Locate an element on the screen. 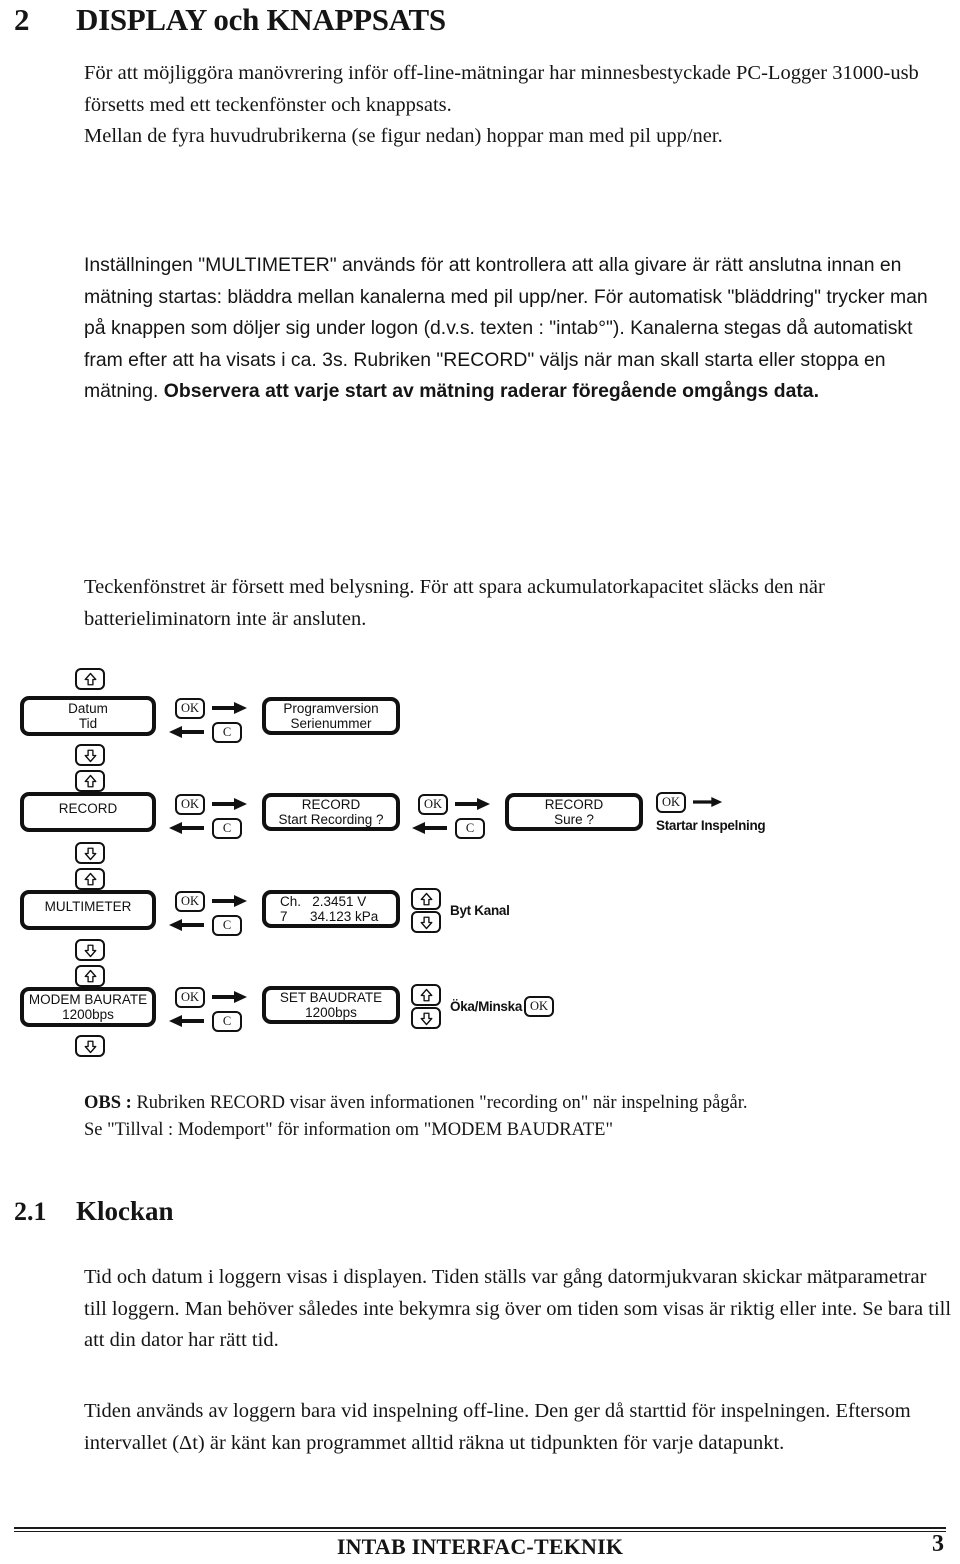 The height and width of the screenshot is (1564, 960). footer-company: INTAB INTERFAC-TEKNIK is located at coordinates (480, 1546).